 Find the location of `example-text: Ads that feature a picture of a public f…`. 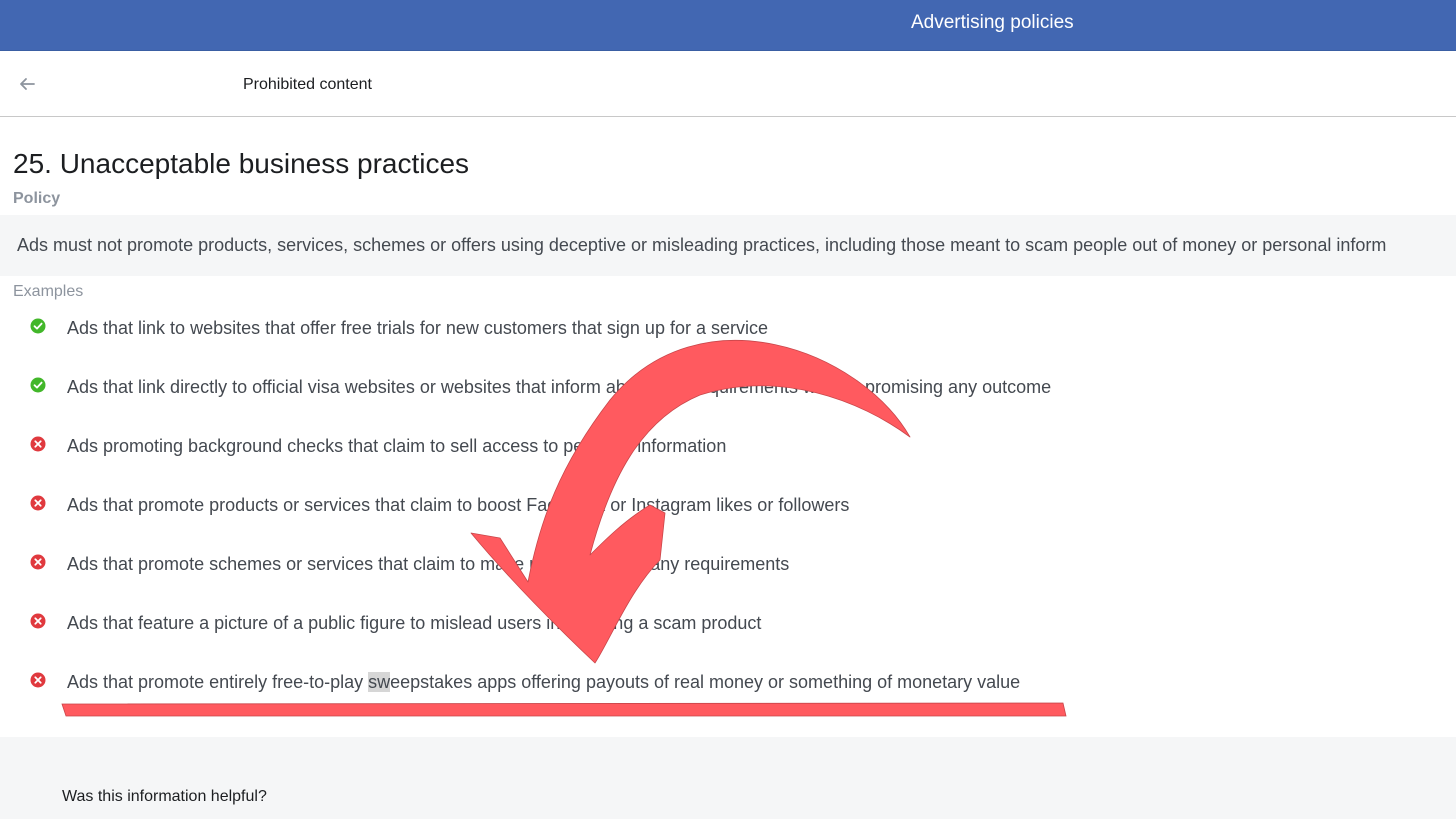

example-text: Ads that feature a picture of a public f… is located at coordinates (414, 623).